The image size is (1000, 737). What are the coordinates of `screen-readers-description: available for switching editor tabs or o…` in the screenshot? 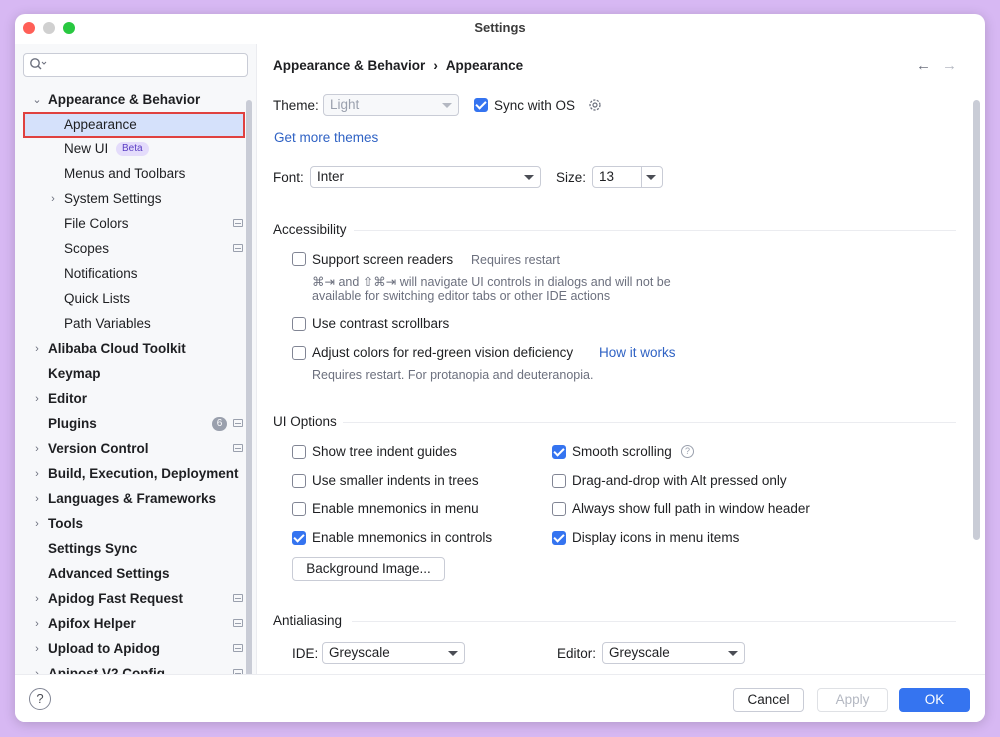 It's located at (461, 296).